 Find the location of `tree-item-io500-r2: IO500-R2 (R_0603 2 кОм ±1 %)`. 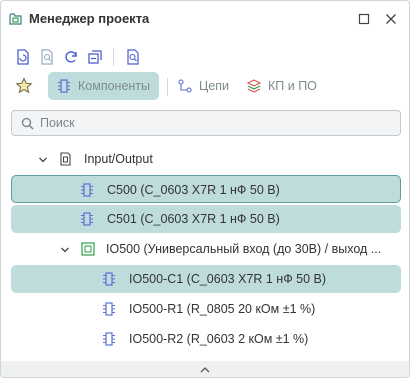

tree-item-io500-r2: IO500-R2 (R_0603 2 кОм ±1 %) is located at coordinates (206, 339).